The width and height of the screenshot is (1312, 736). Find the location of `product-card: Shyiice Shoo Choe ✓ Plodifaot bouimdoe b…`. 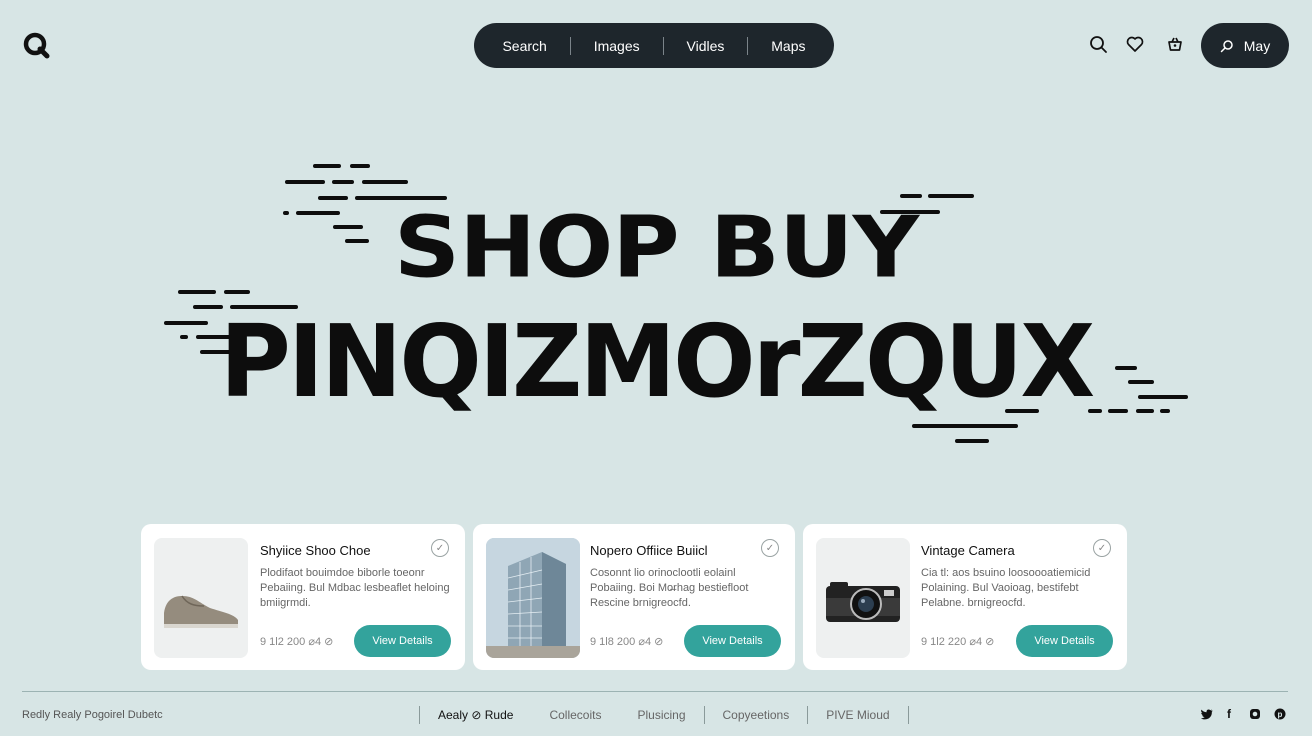

product-card: Shyiice Shoo Choe ✓ Plodifaot bouimdoe b… is located at coordinates (303, 597).